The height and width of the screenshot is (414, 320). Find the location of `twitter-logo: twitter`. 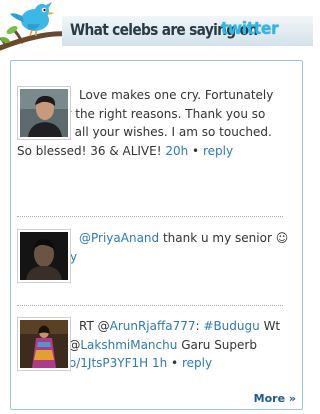

twitter-logo: twitter is located at coordinates (250, 29).